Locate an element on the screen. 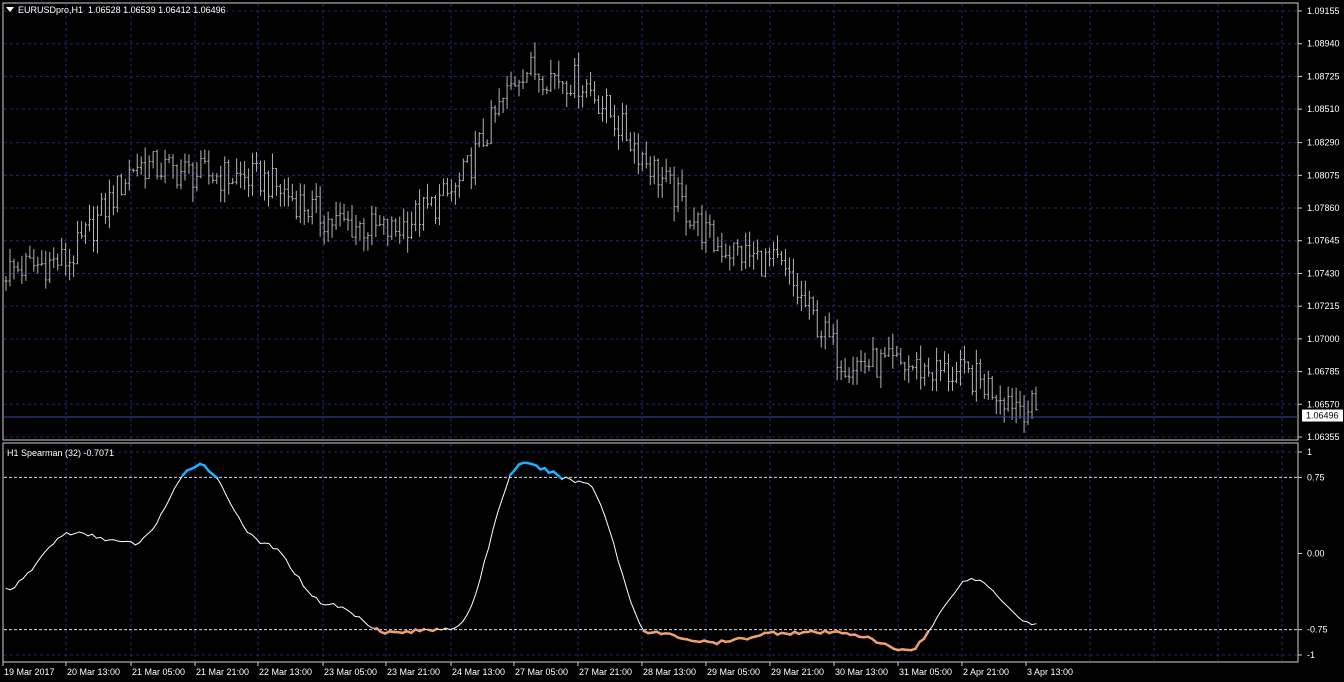 The height and width of the screenshot is (682, 1344). price-tick-label: 1.06785 is located at coordinates (1323, 372).